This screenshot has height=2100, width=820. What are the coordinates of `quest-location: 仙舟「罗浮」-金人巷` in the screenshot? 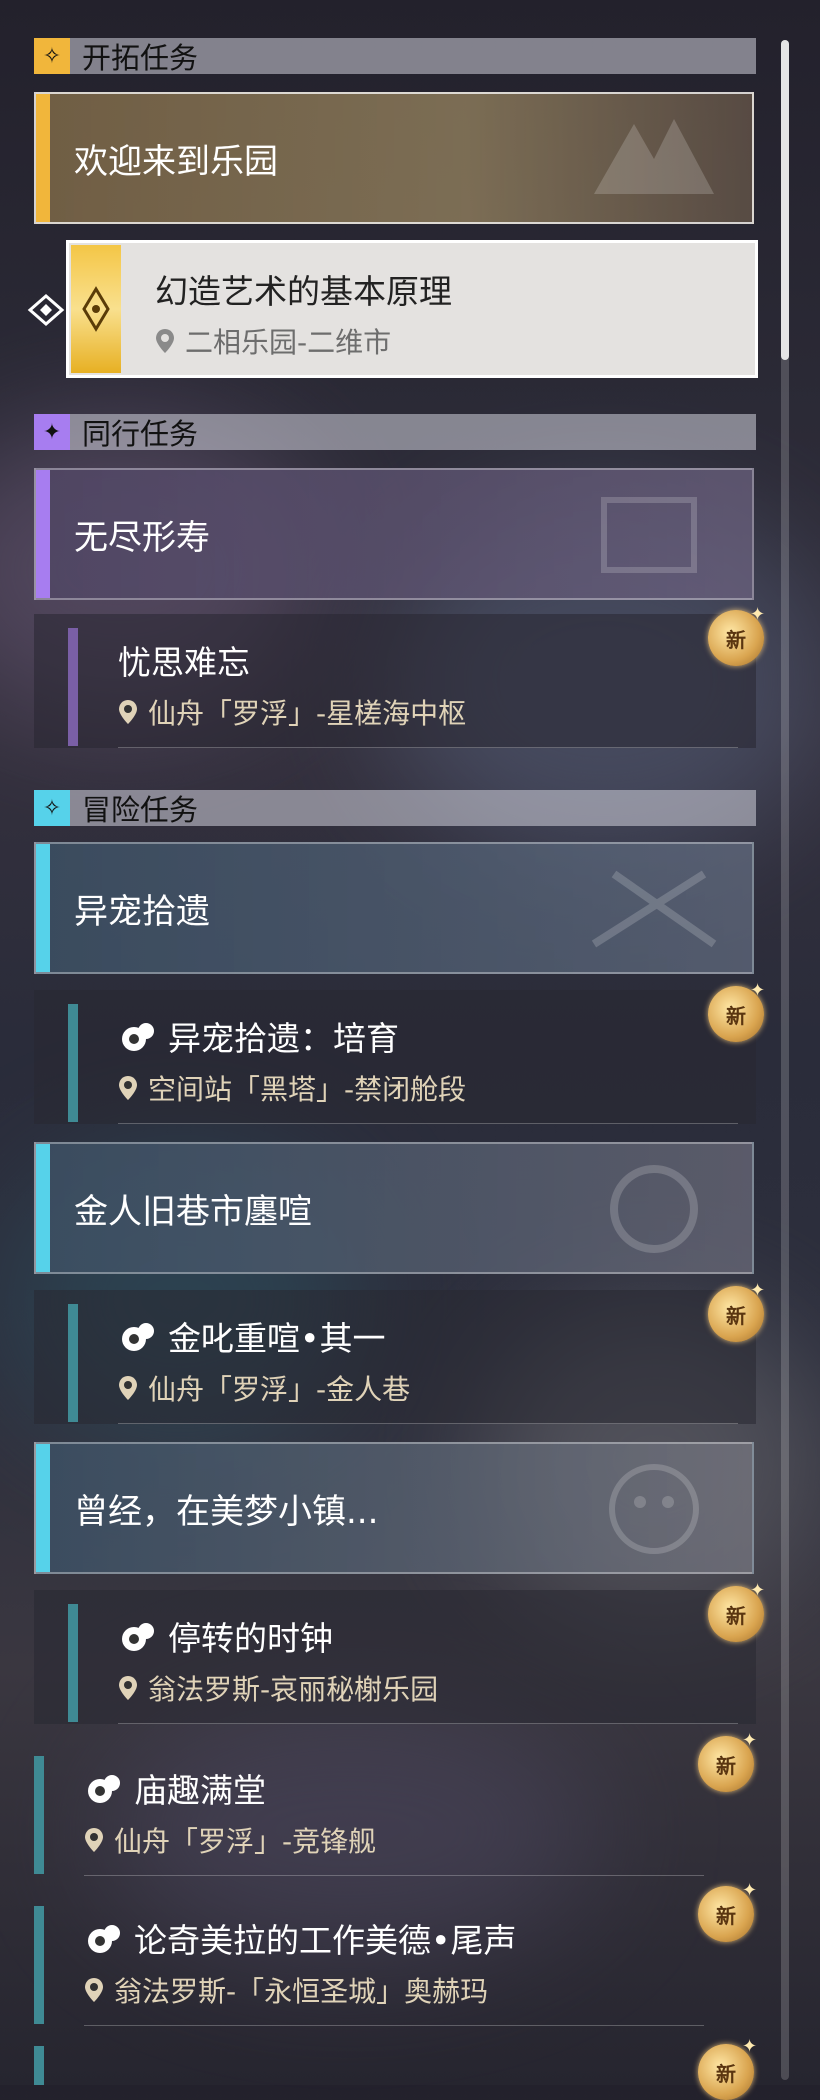 It's located at (264, 1388).